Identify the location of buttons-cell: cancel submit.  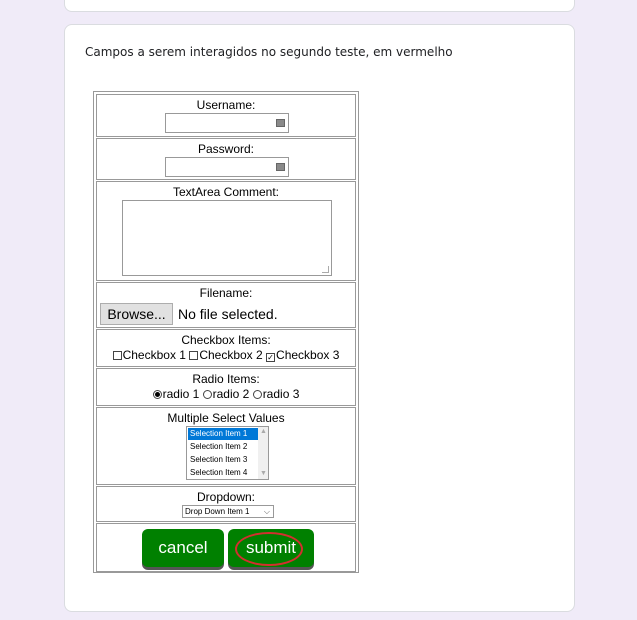
(226, 547).